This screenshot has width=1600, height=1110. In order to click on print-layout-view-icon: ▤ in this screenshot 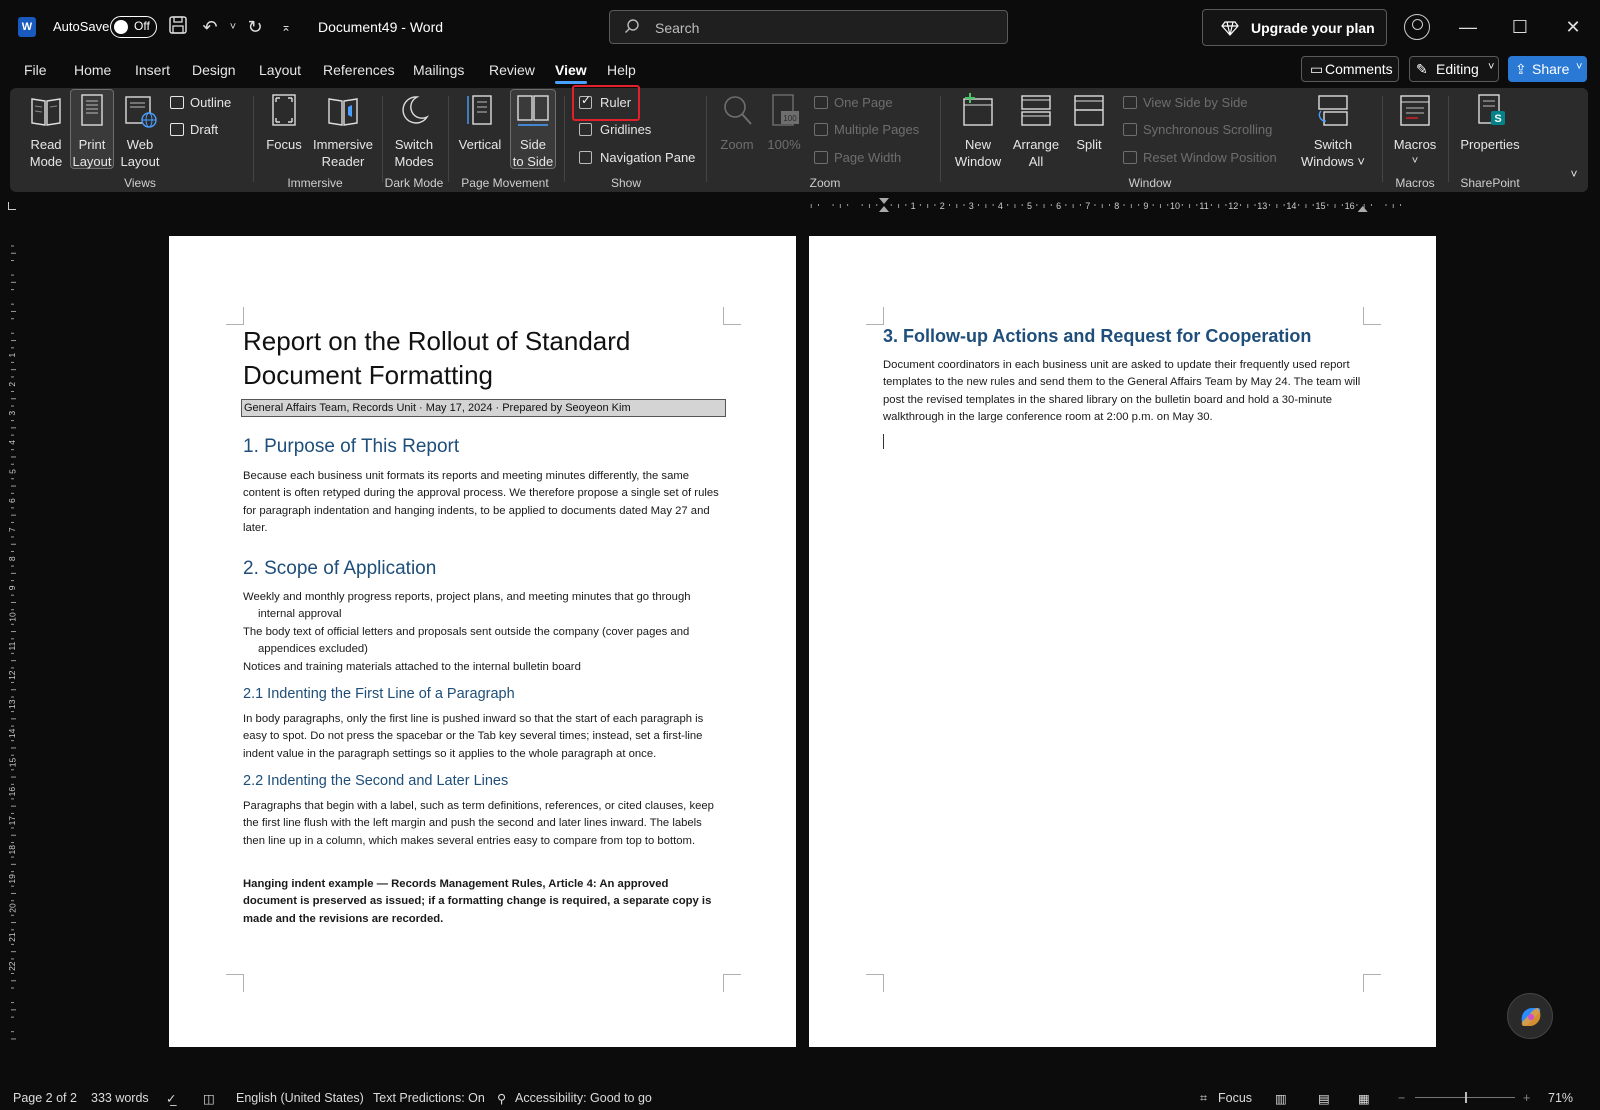, I will do `click(1324, 1098)`.